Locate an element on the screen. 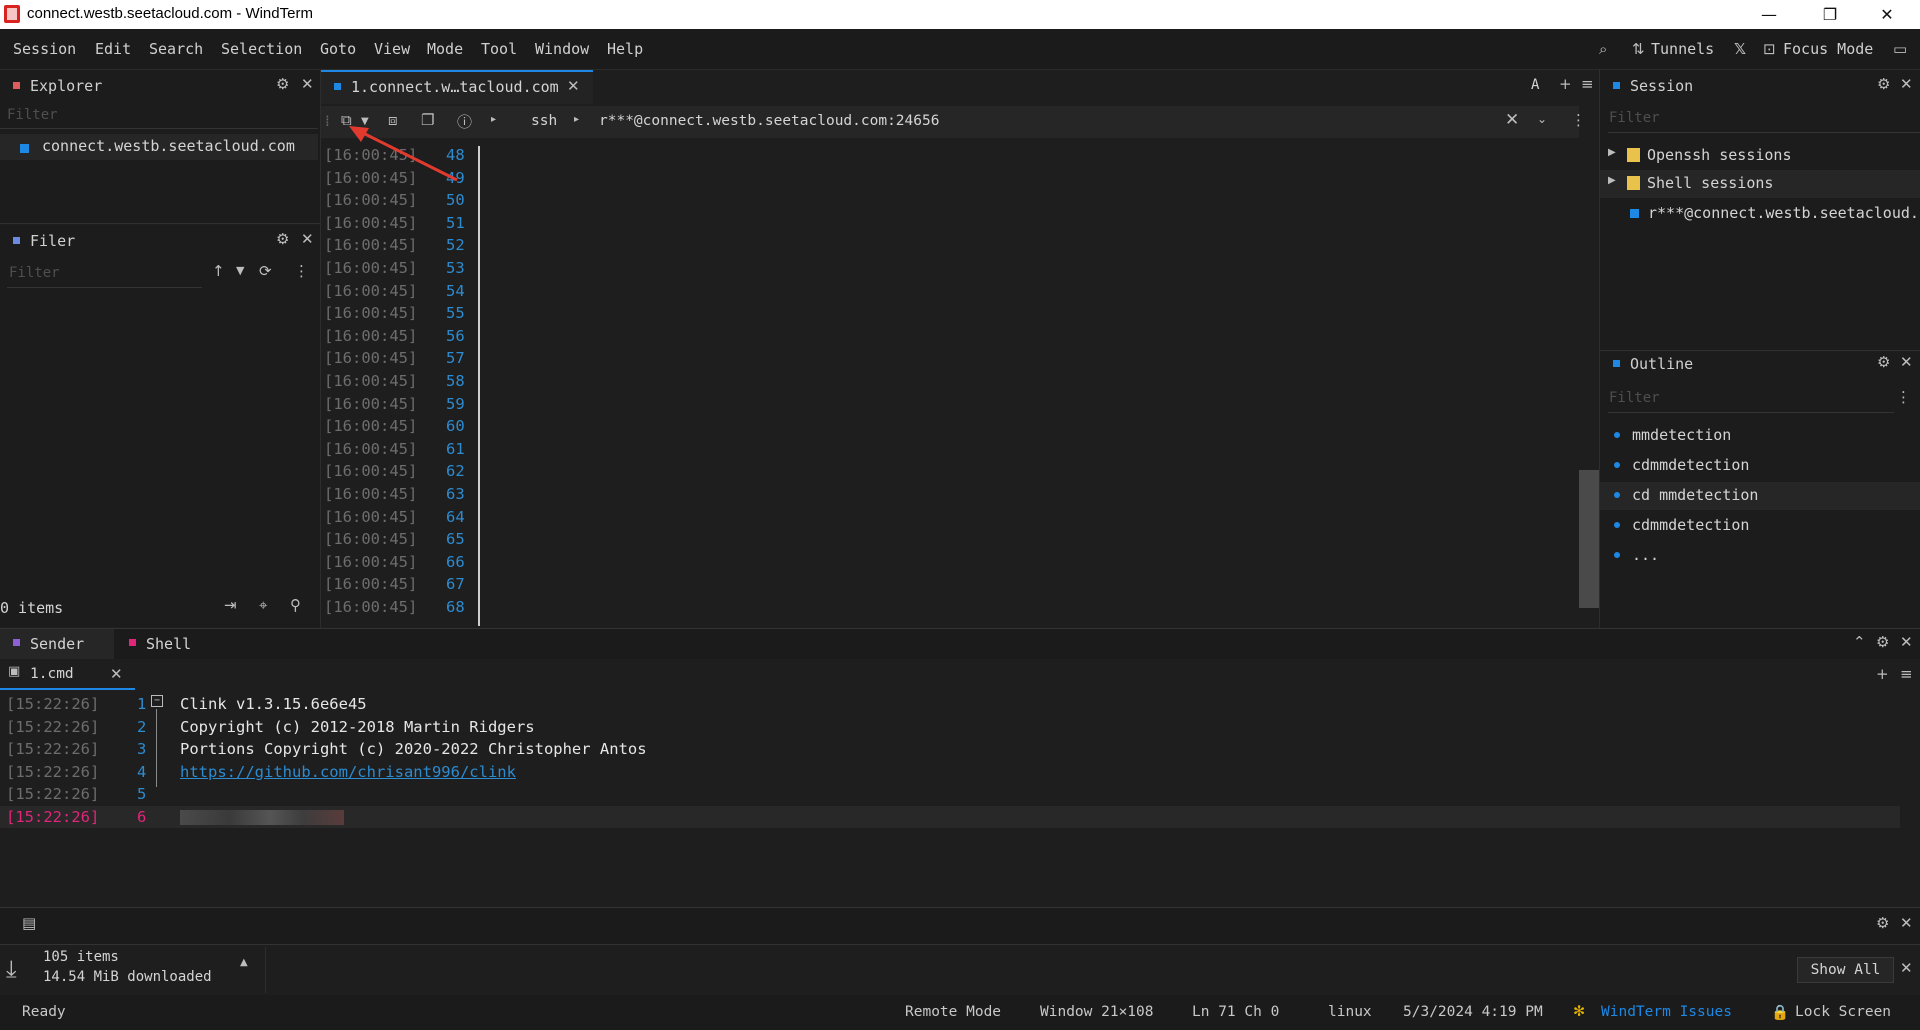 This screenshot has width=1920, height=1030. outline-item: cd mmdetection is located at coordinates (1760, 496).